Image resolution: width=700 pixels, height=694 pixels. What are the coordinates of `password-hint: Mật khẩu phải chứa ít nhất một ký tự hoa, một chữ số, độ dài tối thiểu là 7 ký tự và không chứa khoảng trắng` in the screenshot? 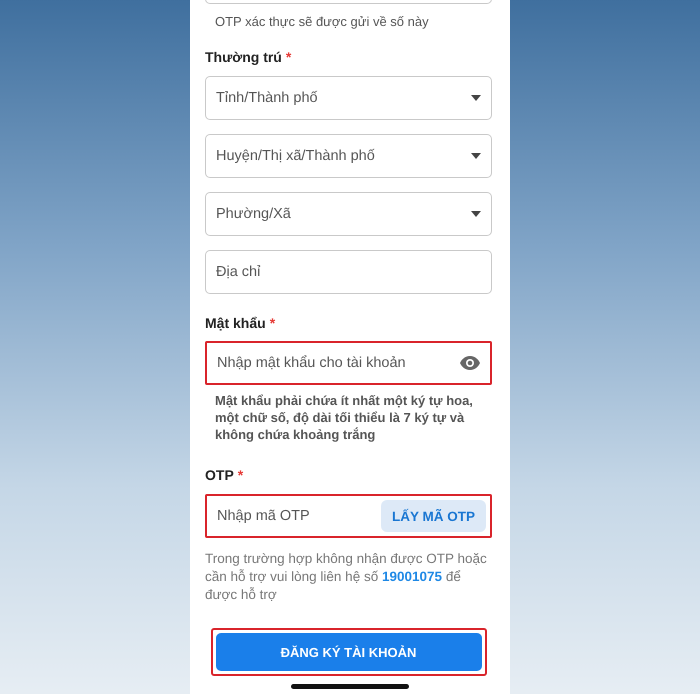 It's located at (344, 417).